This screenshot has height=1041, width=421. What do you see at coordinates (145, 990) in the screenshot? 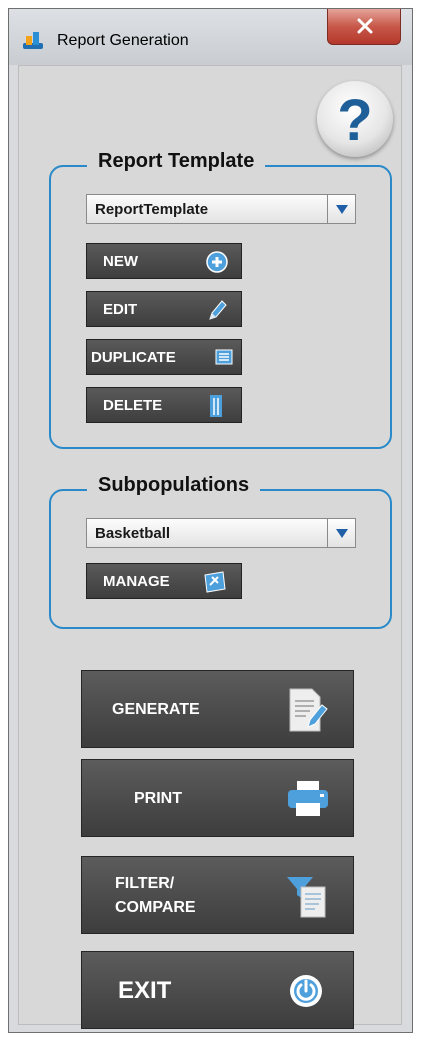
I see `exit-label: EXIT` at bounding box center [145, 990].